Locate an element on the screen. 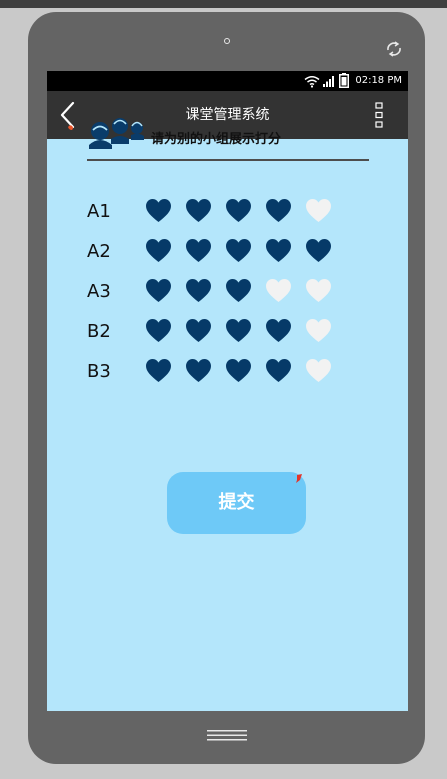 The image size is (447, 779). rating-row-a2: A2 is located at coordinates (217, 257).